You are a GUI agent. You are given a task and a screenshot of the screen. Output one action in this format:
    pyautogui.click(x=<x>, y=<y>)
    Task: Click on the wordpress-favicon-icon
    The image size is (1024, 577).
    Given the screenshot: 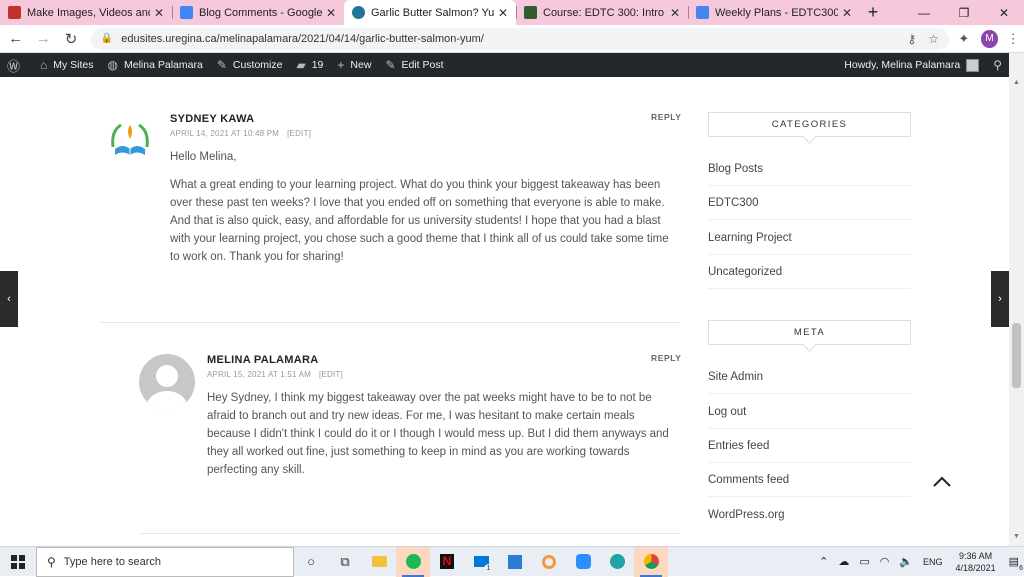 What is the action you would take?
    pyautogui.click(x=358, y=12)
    